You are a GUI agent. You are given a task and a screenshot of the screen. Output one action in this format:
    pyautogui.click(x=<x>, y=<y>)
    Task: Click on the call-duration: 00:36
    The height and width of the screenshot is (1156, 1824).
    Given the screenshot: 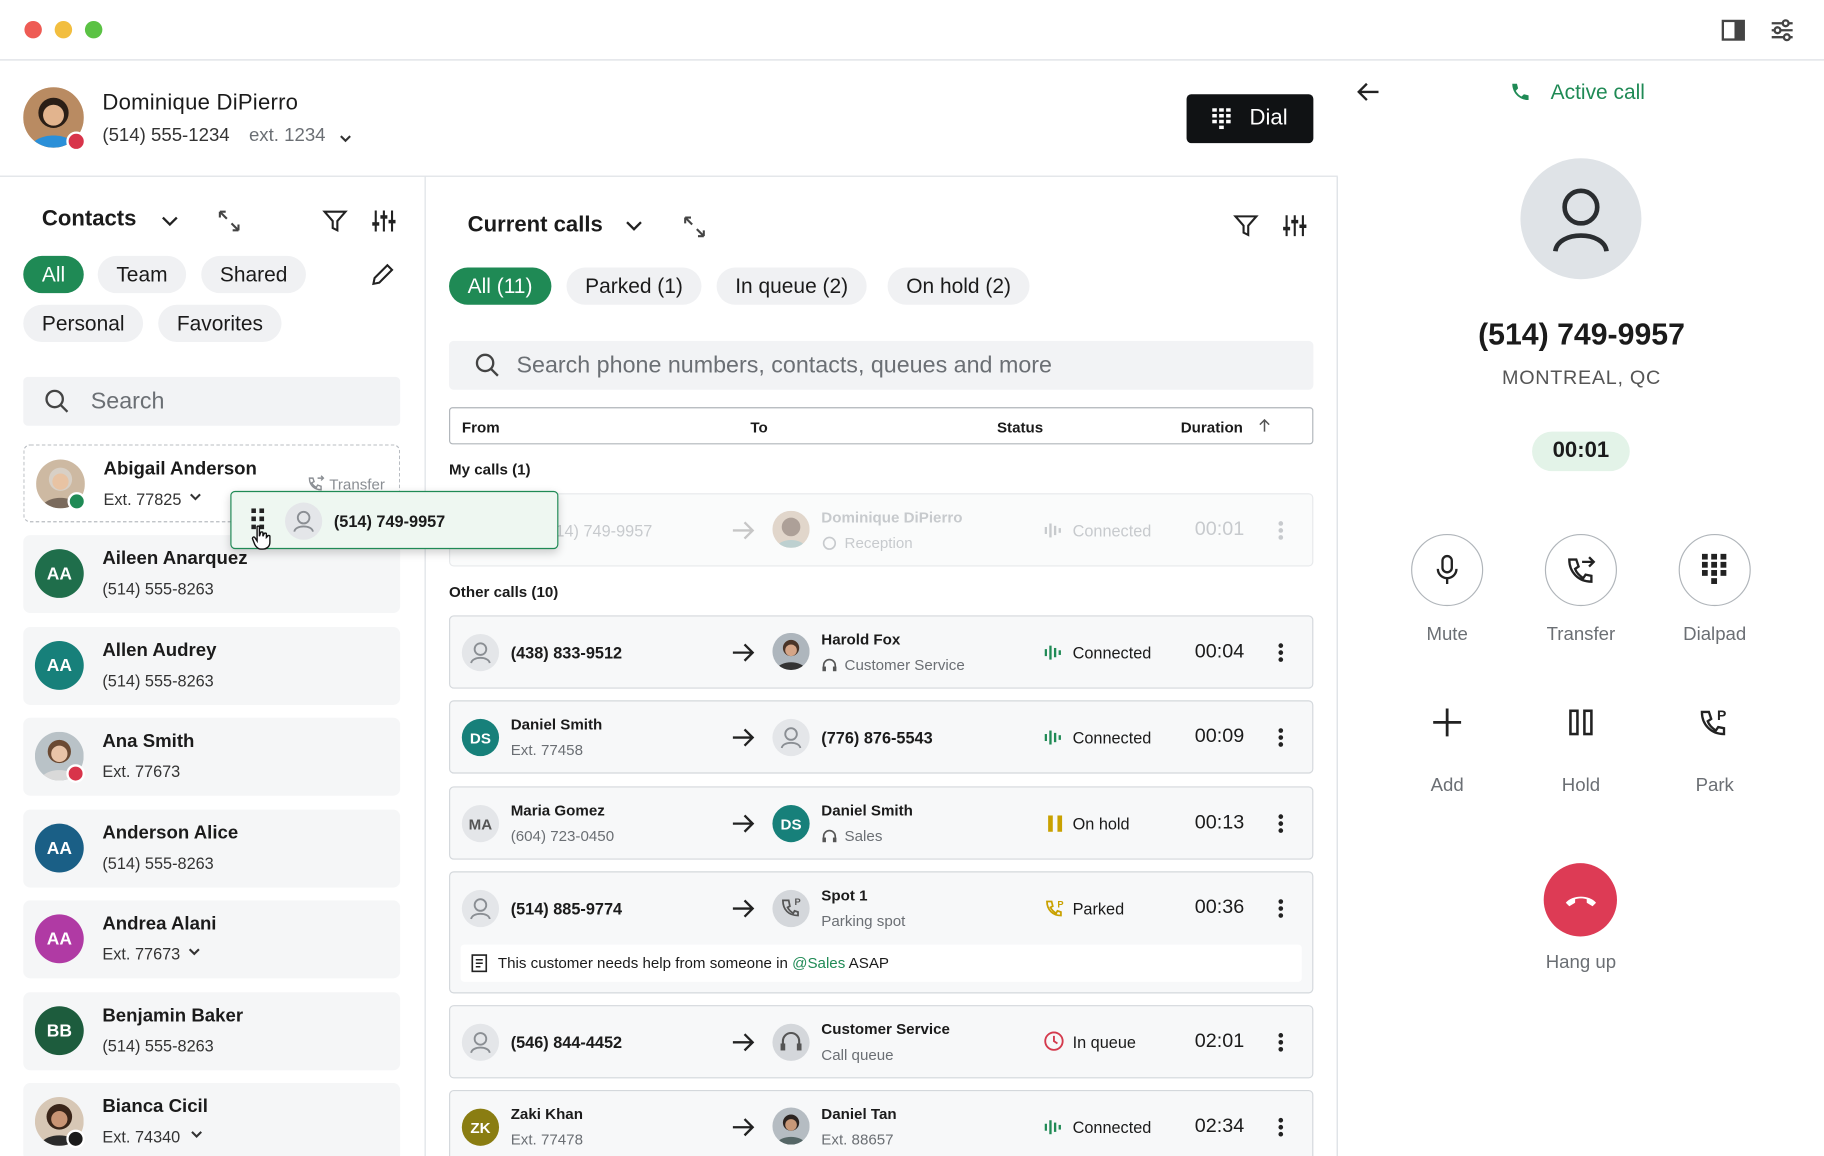 What is the action you would take?
    pyautogui.click(x=1219, y=906)
    